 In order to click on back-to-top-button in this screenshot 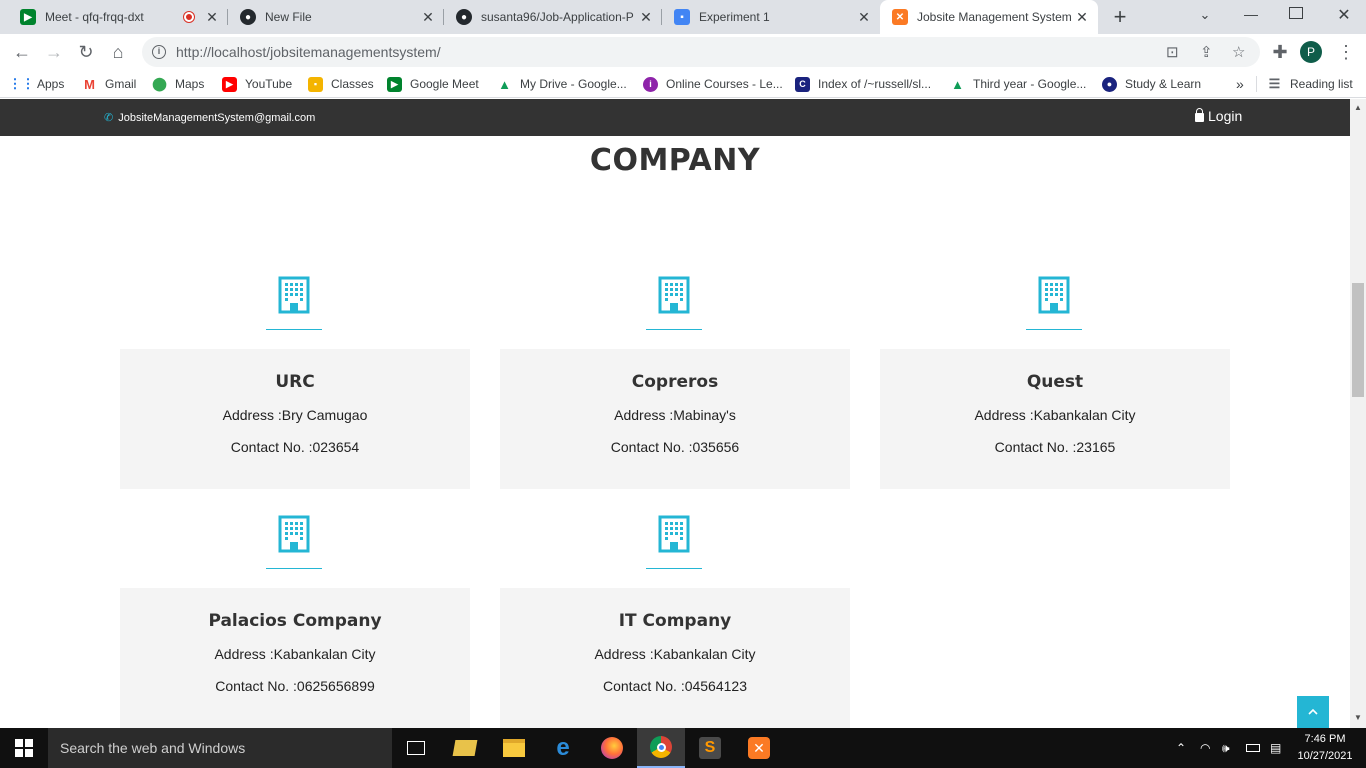, I will do `click(1313, 712)`.